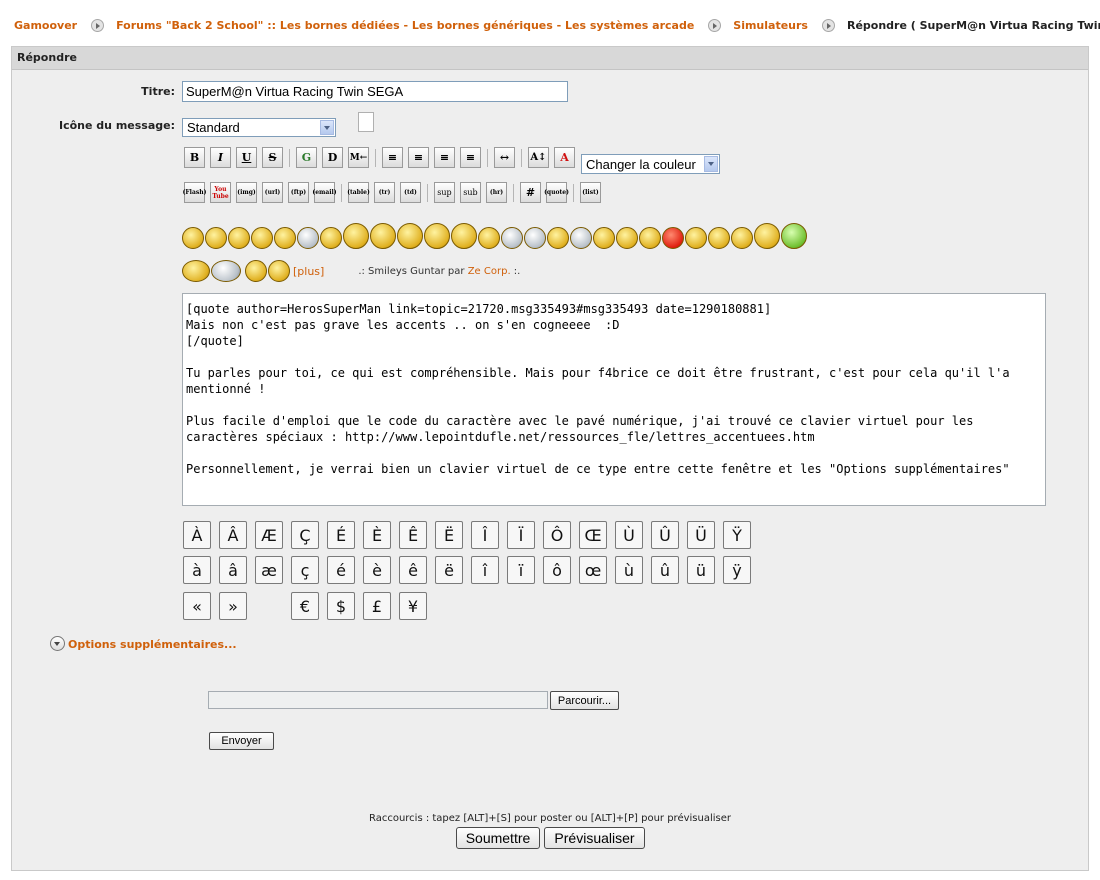 Image resolution: width=1100 pixels, height=880 pixels. Describe the element at coordinates (241, 741) in the screenshot. I see `send-attachment-button: Envoyer` at that location.